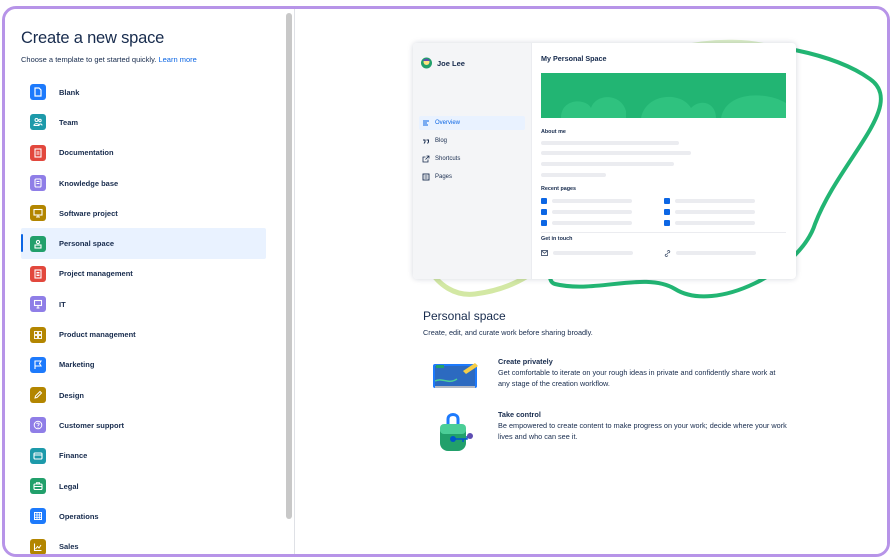  I want to click on sidebar-scrollbar, so click(289, 266).